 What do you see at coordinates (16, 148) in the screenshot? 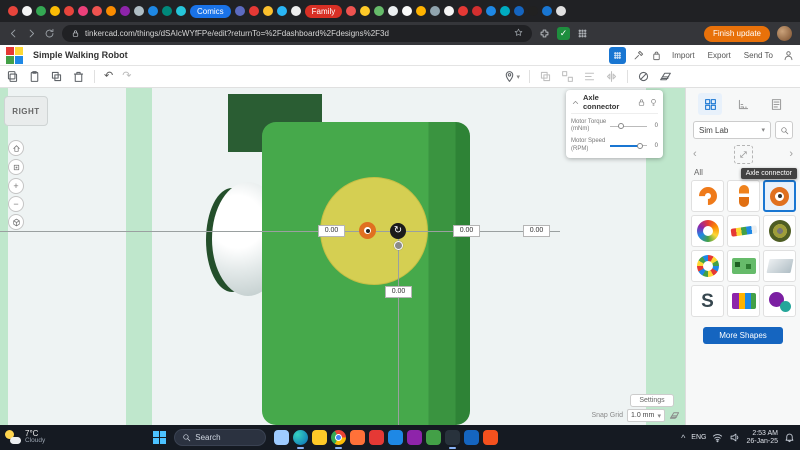
I see `home-view-icon` at bounding box center [16, 148].